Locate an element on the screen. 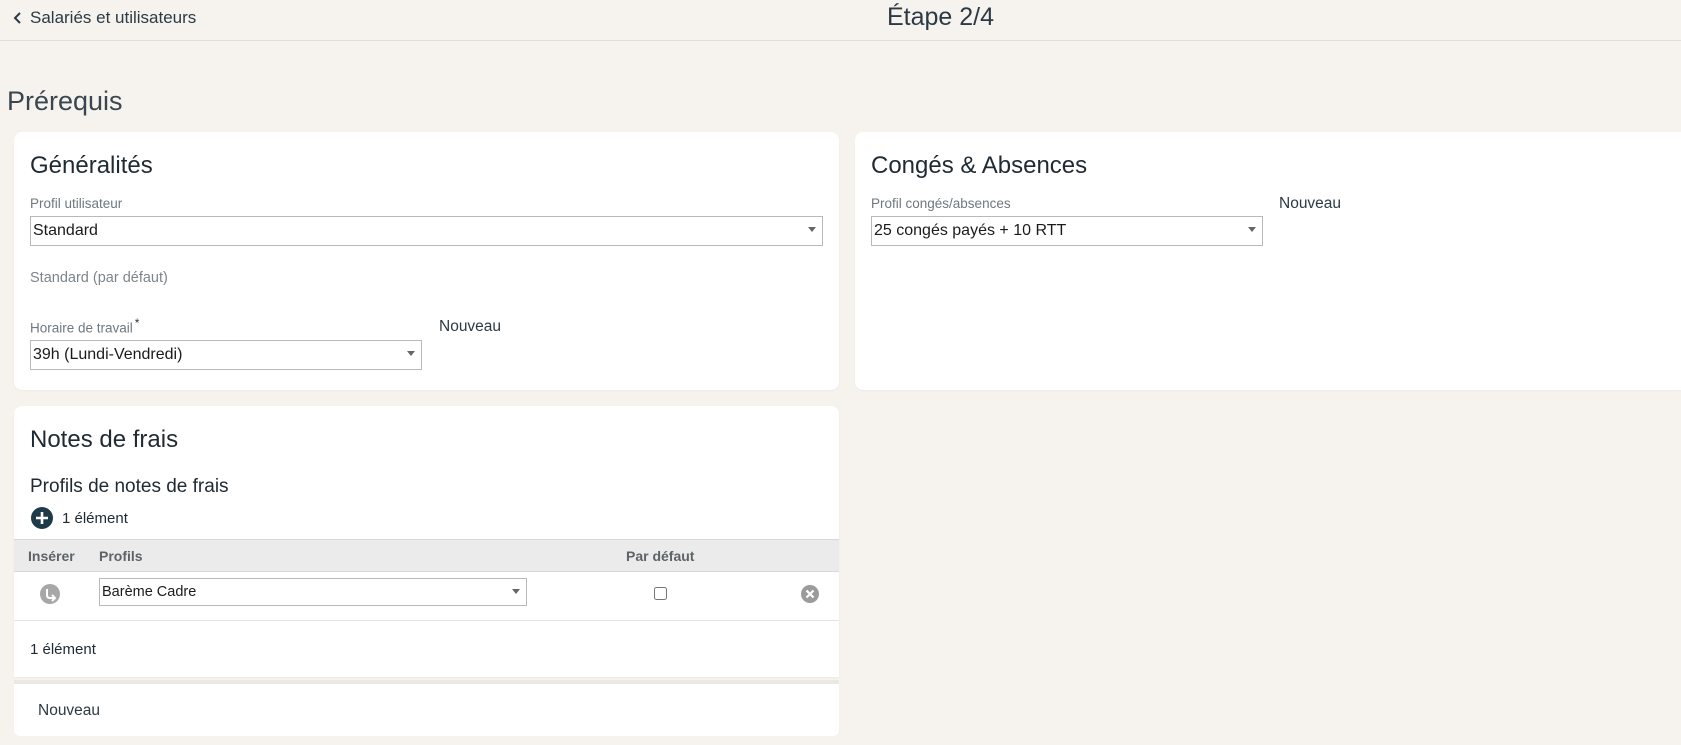  row-divider is located at coordinates (426, 620).